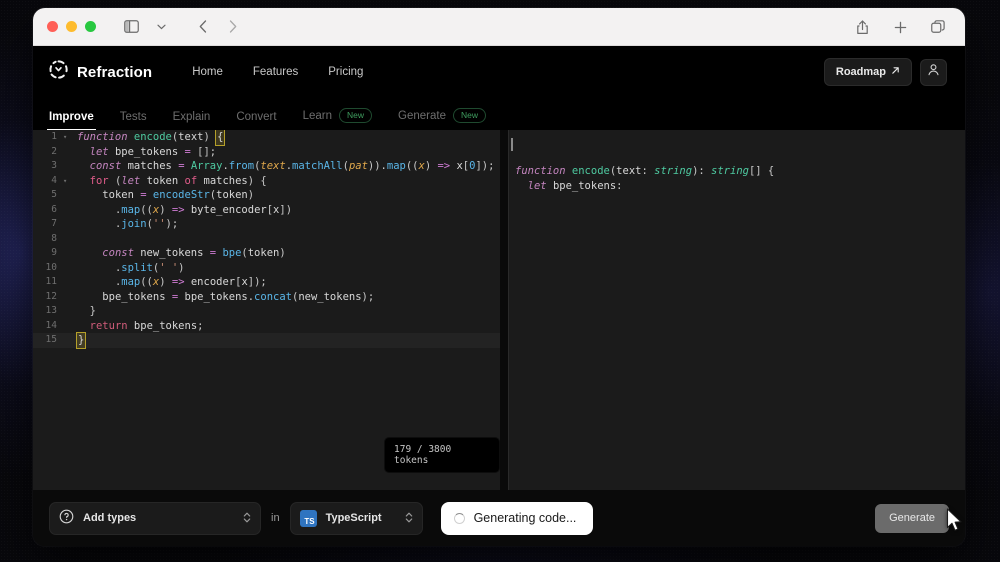  Describe the element at coordinates (110, 518) in the screenshot. I see `action-selector-label: Add types` at that location.